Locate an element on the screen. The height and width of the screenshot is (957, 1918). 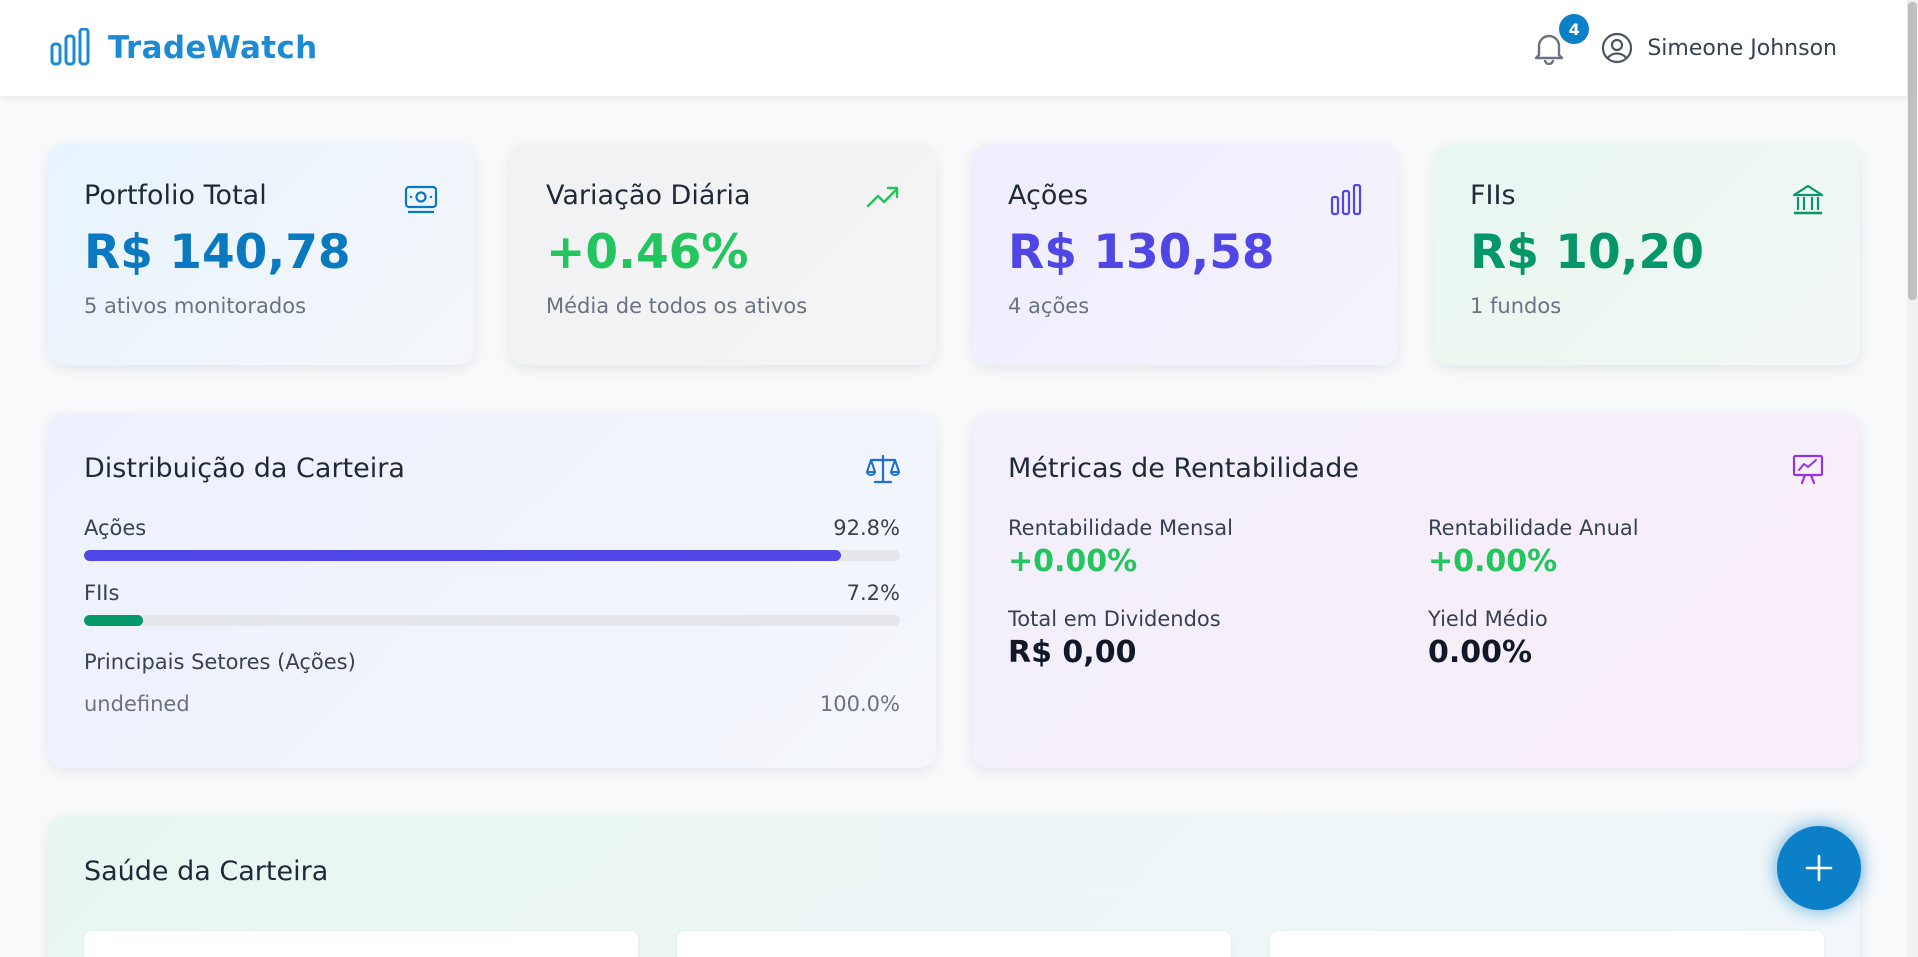
fiis-card: FIIs R$ 10,20 1 fundos is located at coordinates (1647, 254).